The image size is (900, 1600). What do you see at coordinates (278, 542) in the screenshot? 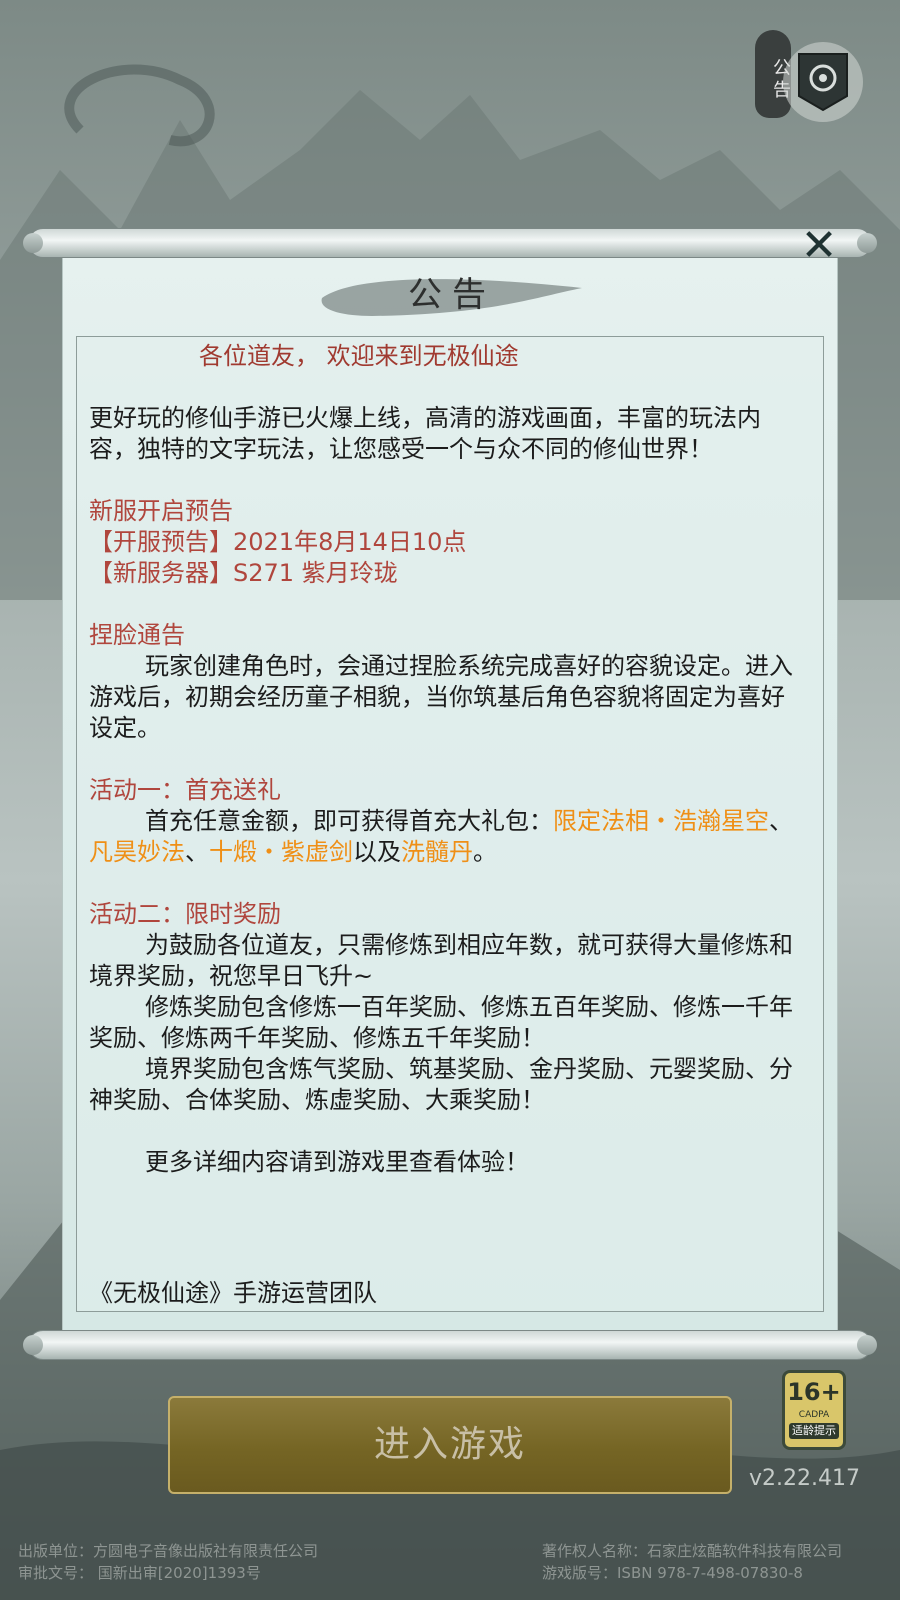
I see `server-time: 【开服预告】2021年8月14日10点` at bounding box center [278, 542].